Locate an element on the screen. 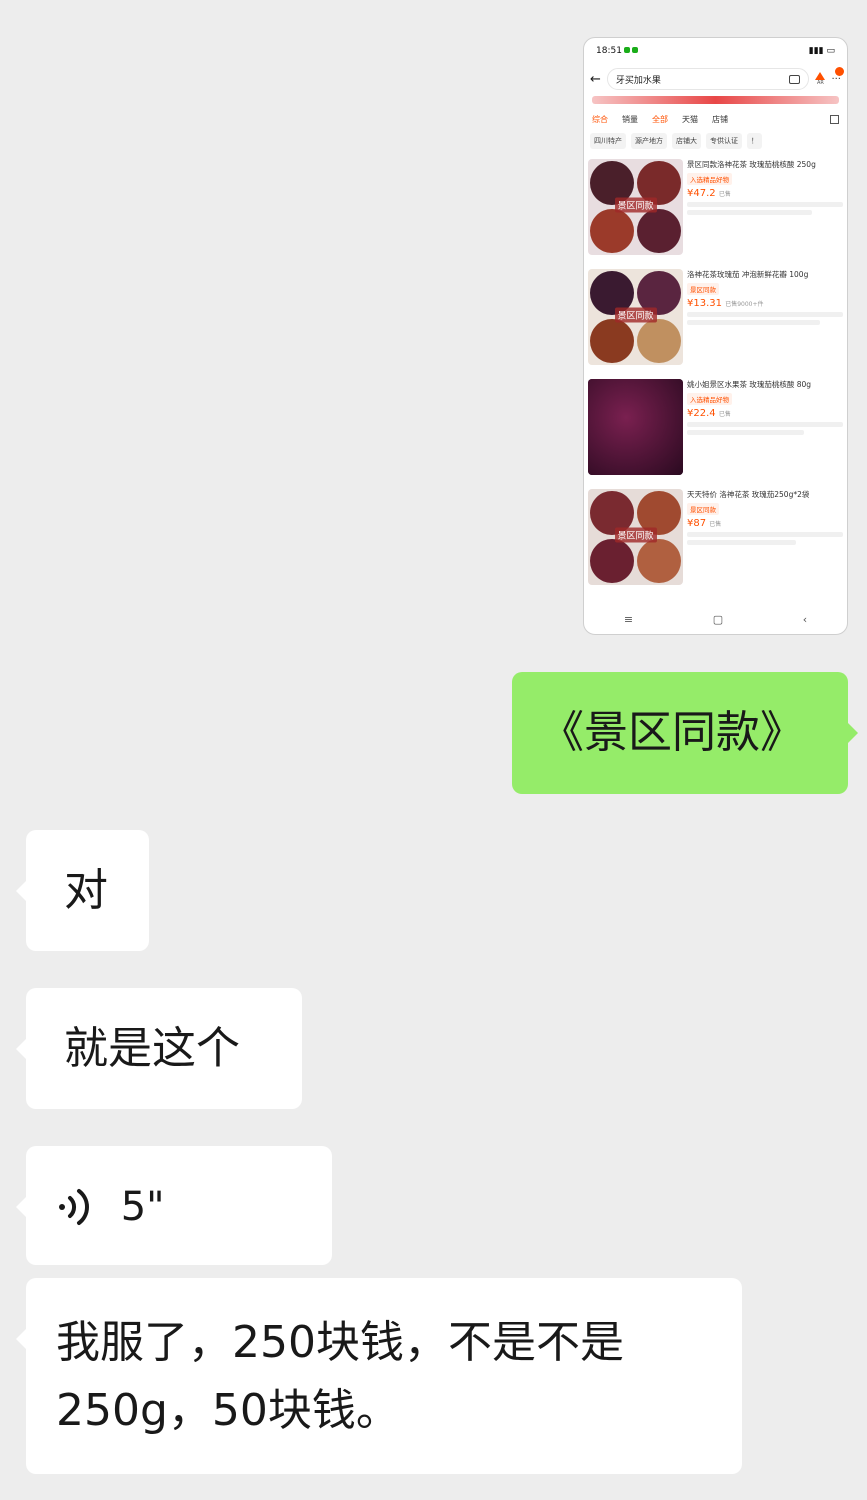 This screenshot has width=867, height=1500. status-bar: 18:51 ▮▮▮ ▭ is located at coordinates (715, 51).